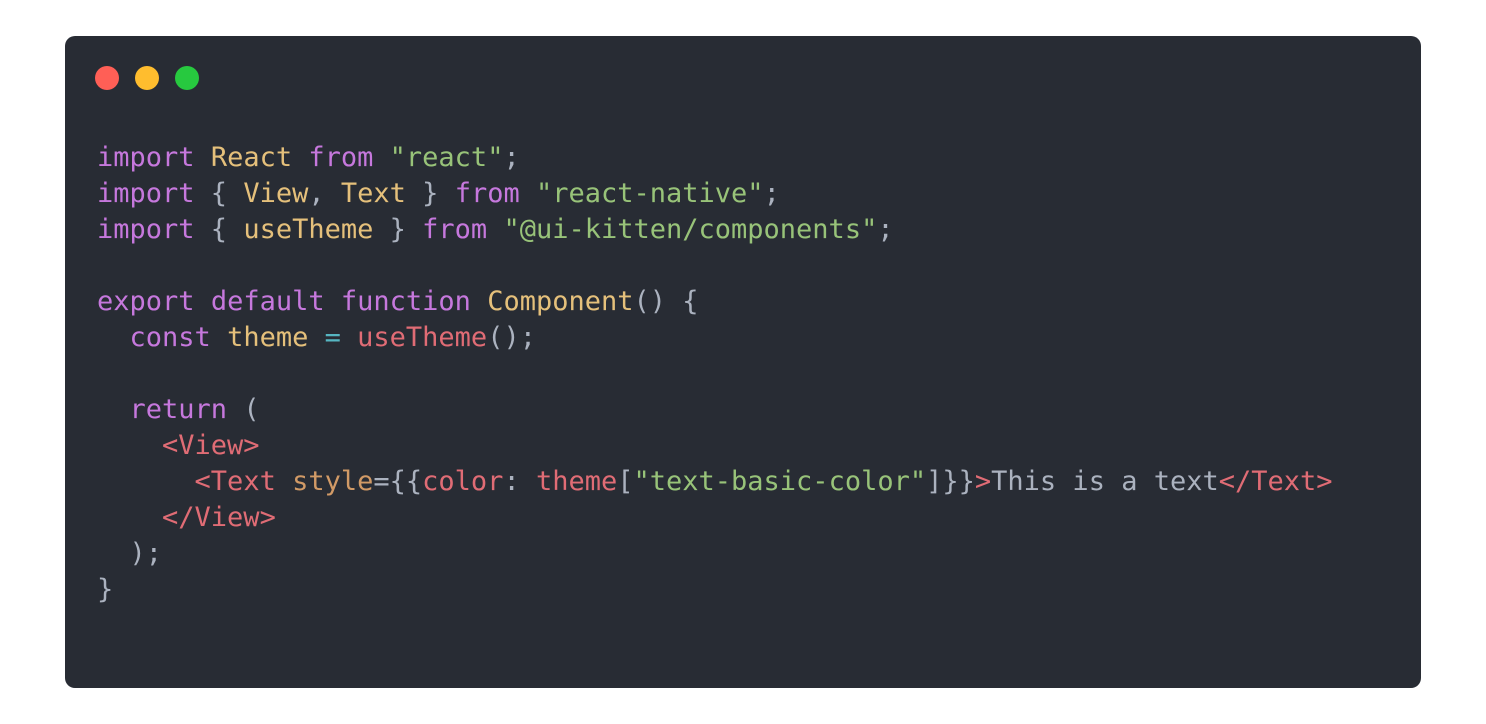 The image size is (1486, 724). What do you see at coordinates (170, 337) in the screenshot?
I see `code-token: const` at bounding box center [170, 337].